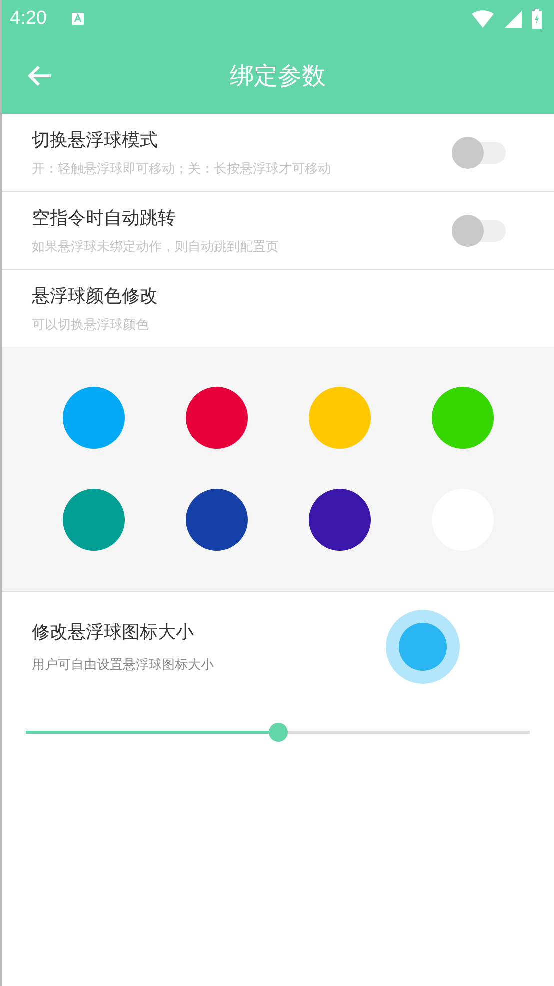 Image resolution: width=554 pixels, height=986 pixels. What do you see at coordinates (77, 19) in the screenshot?
I see `notification-icon` at bounding box center [77, 19].